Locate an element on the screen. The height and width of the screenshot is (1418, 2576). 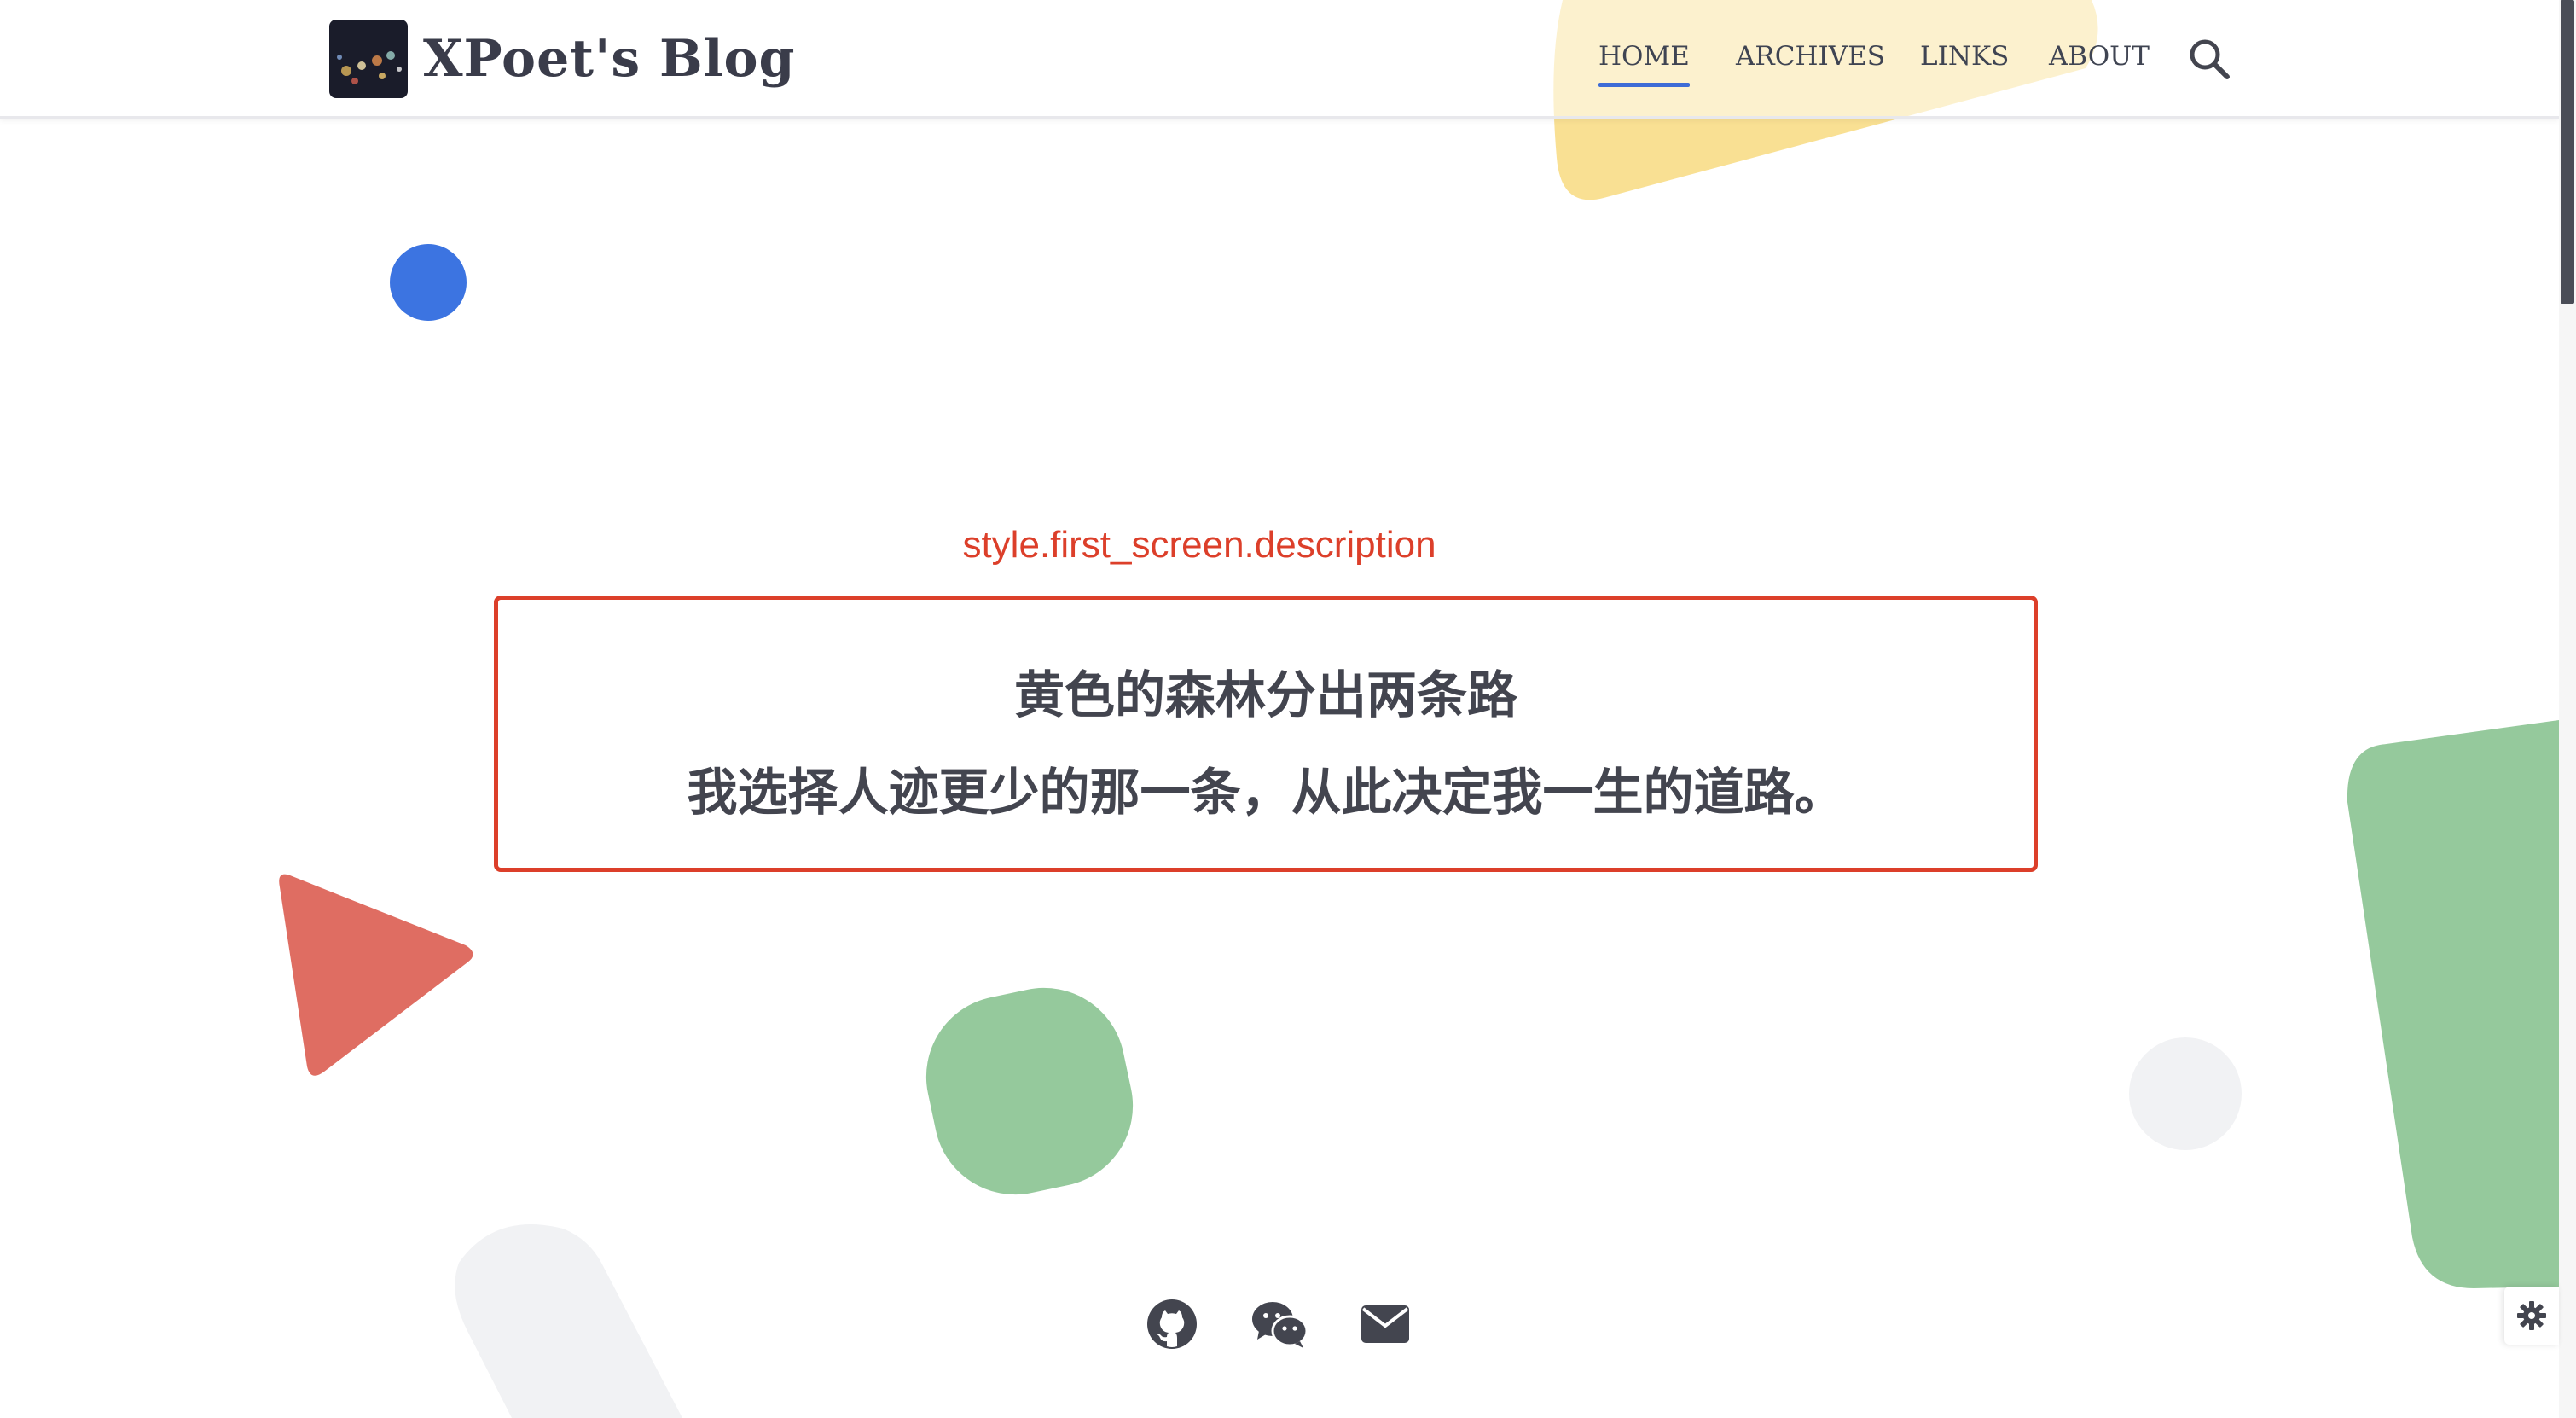
gray-circle-shape is located at coordinates (2185, 1093).